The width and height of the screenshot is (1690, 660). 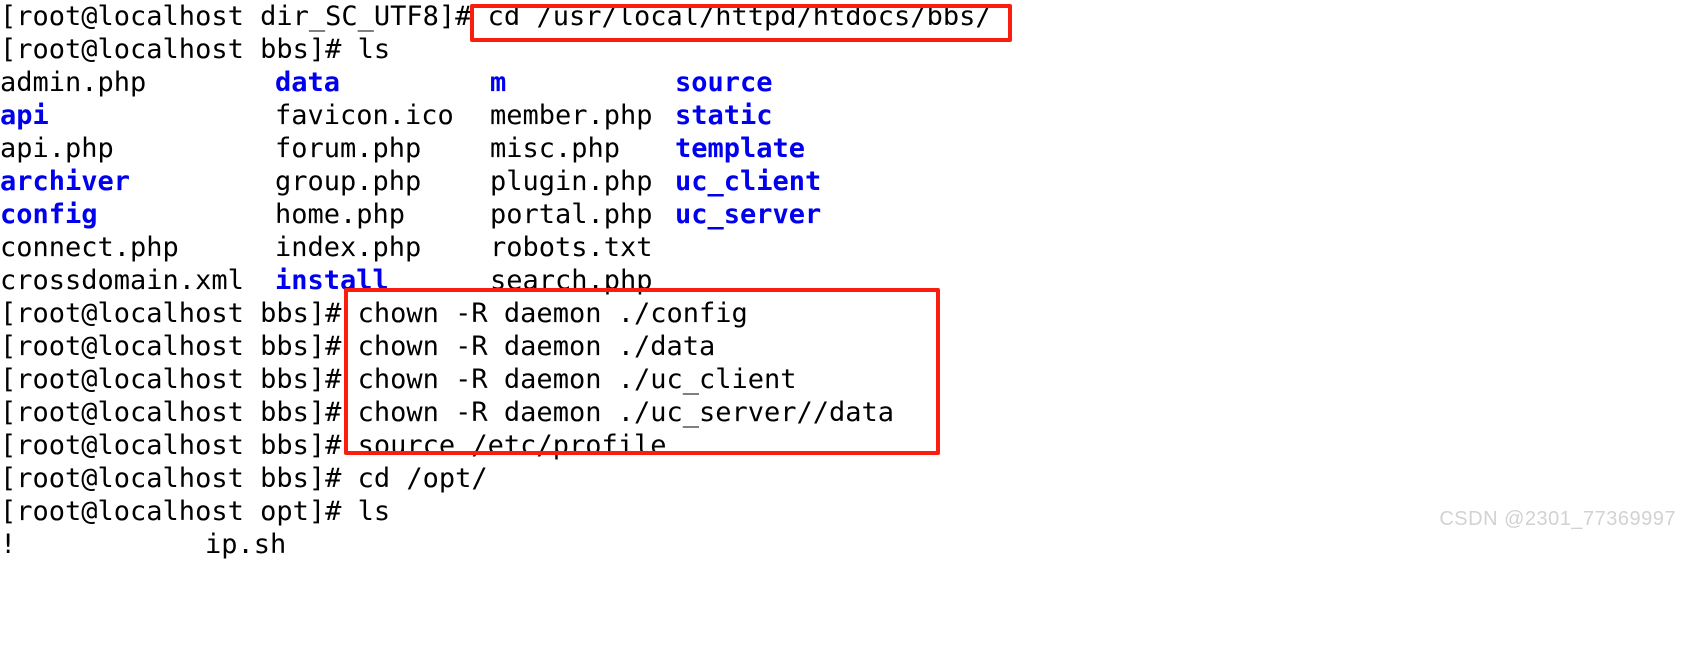 I want to click on ls-entry: m, so click(x=498, y=82).